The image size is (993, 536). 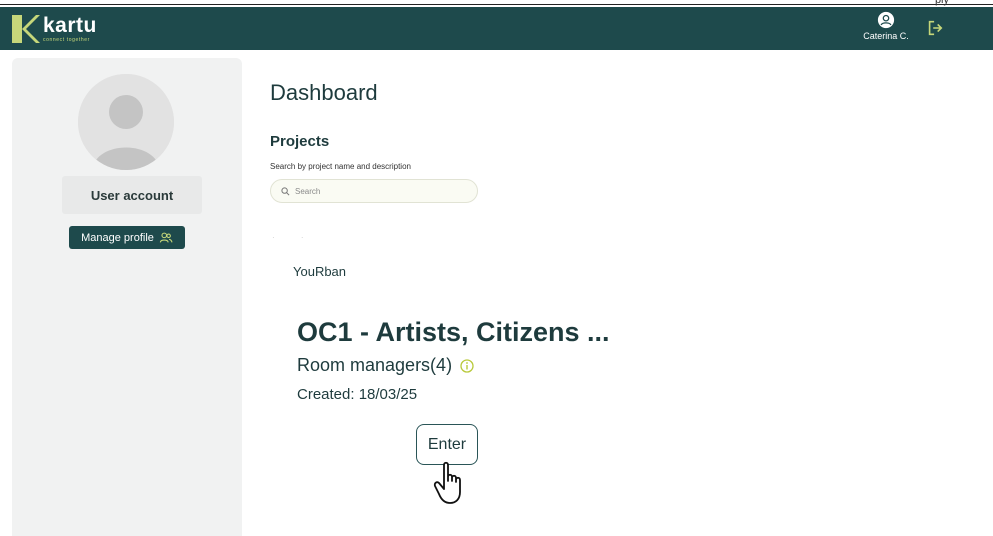 What do you see at coordinates (380, 191) in the screenshot?
I see `search-input` at bounding box center [380, 191].